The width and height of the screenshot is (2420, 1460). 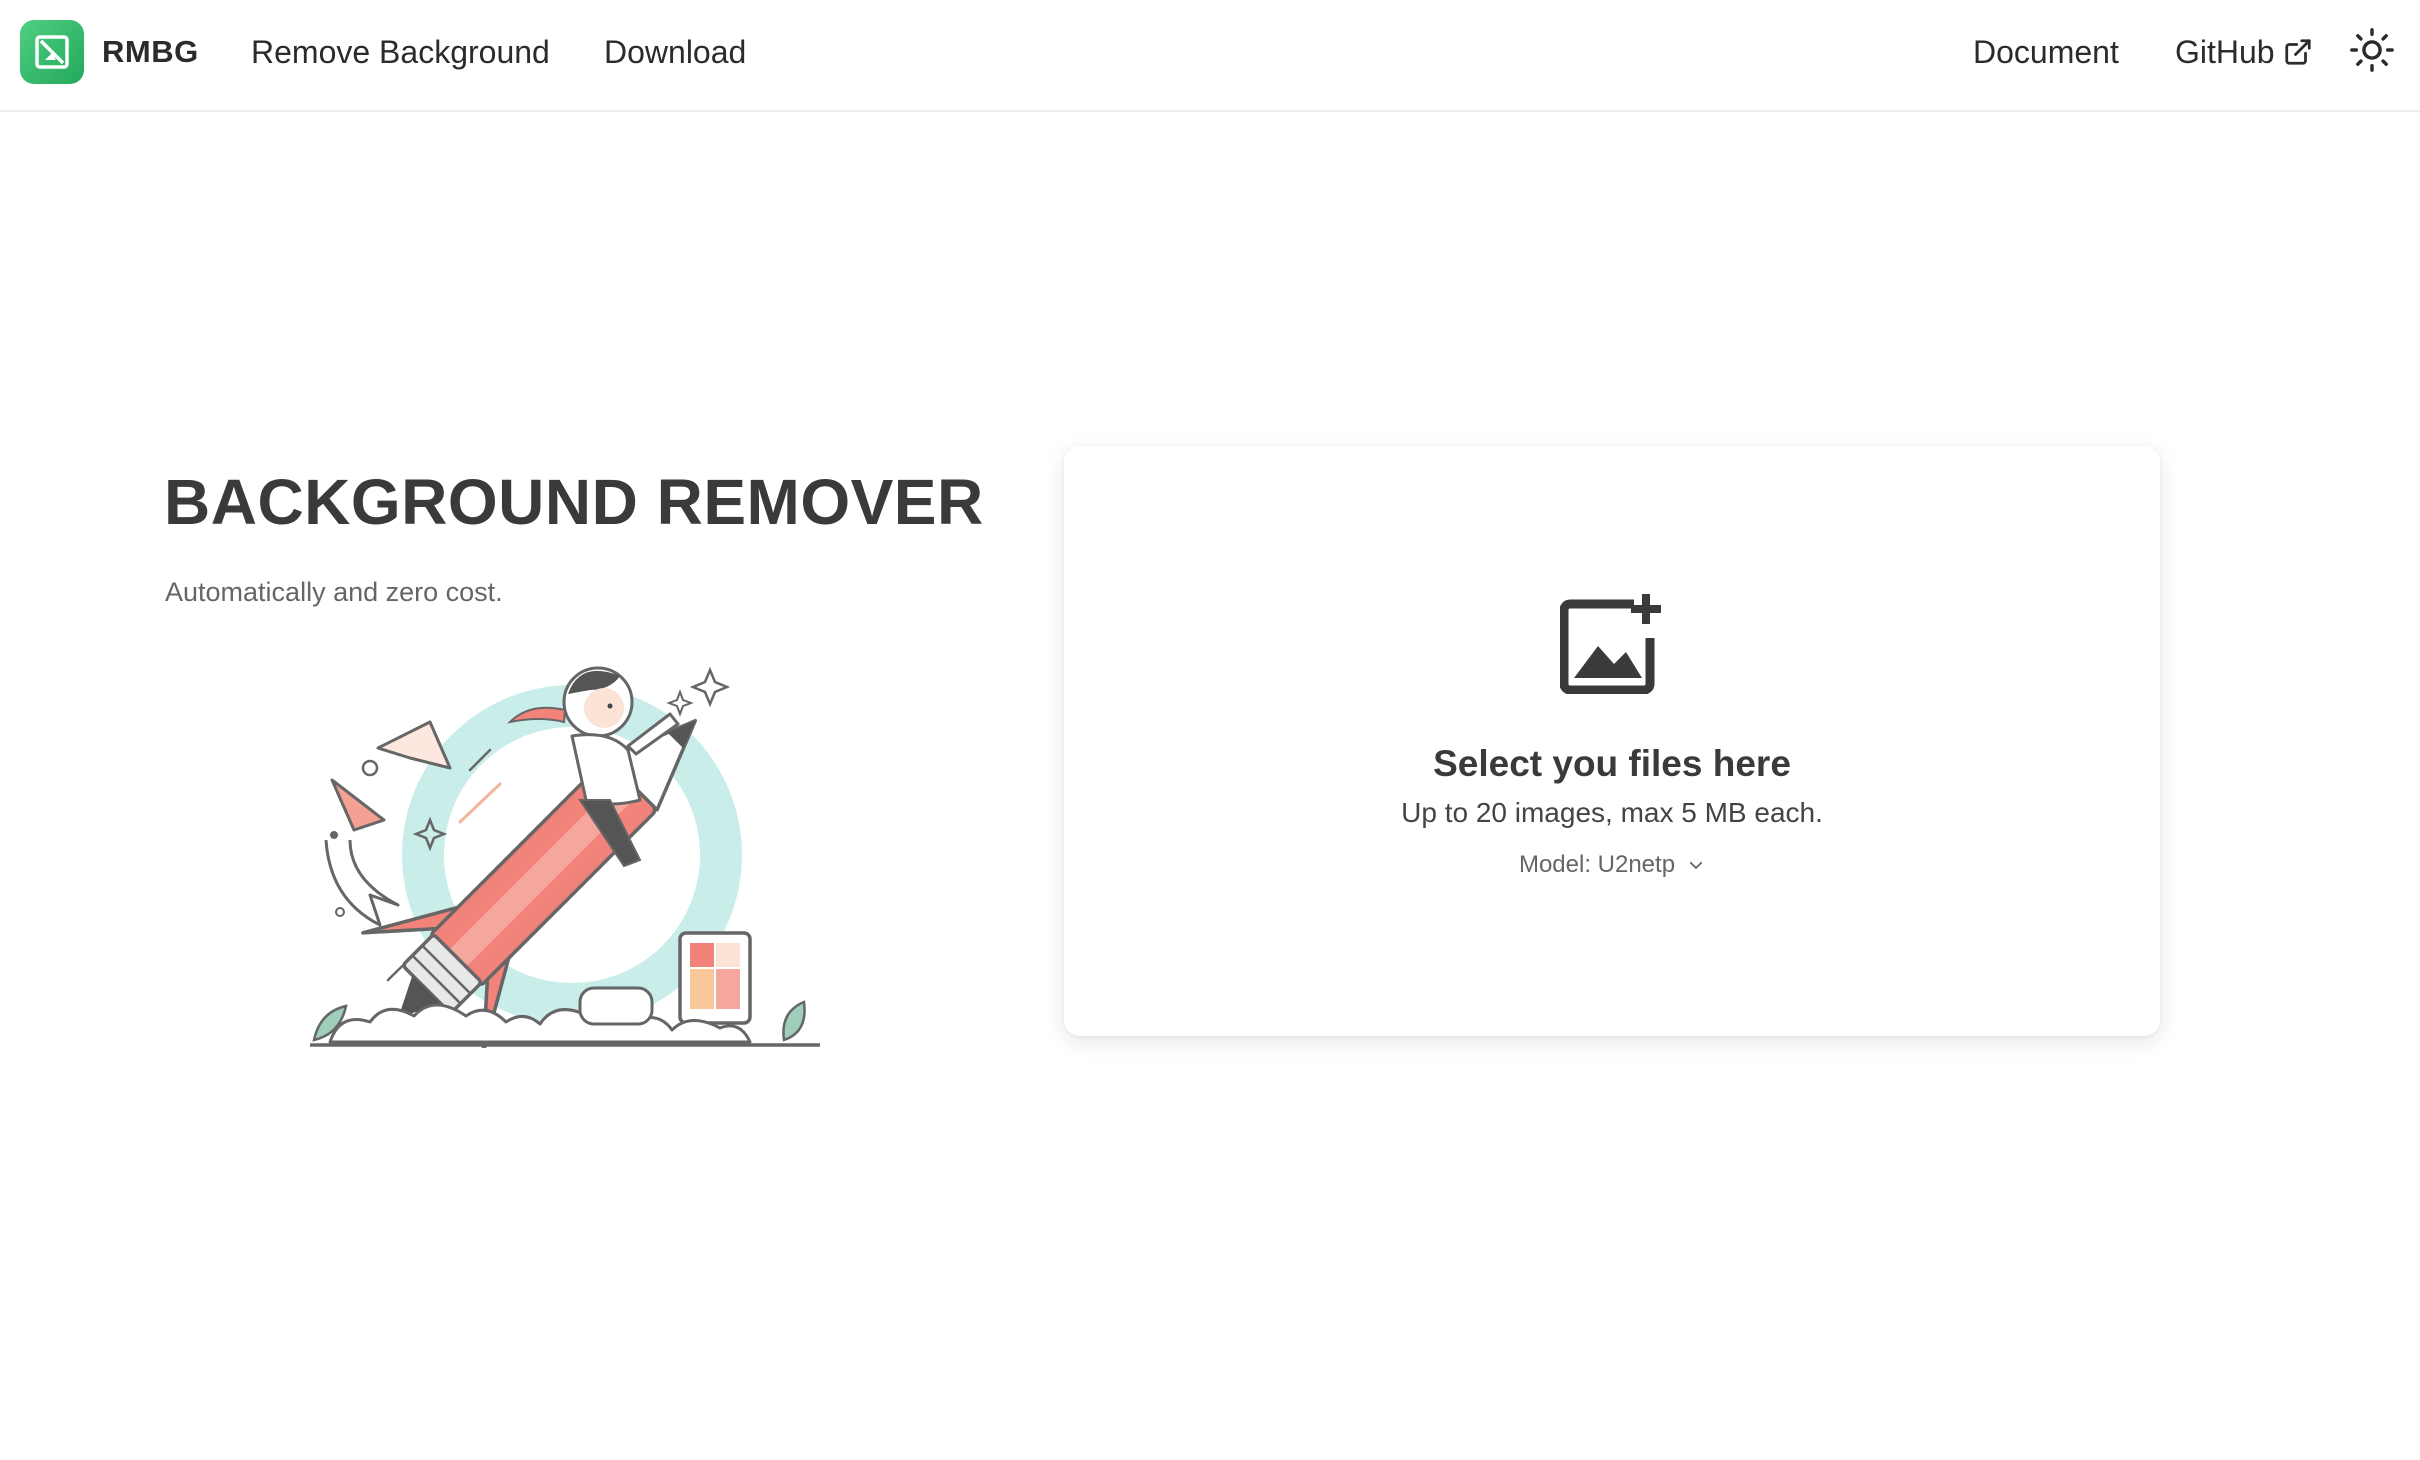 What do you see at coordinates (1611, 642) in the screenshot?
I see `image-add-icon` at bounding box center [1611, 642].